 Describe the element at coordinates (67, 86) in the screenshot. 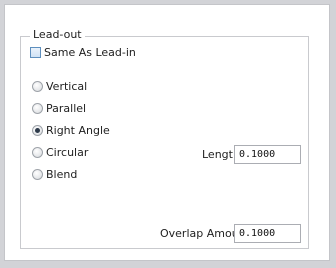

I see `radio-vertical-label: Vertical` at that location.